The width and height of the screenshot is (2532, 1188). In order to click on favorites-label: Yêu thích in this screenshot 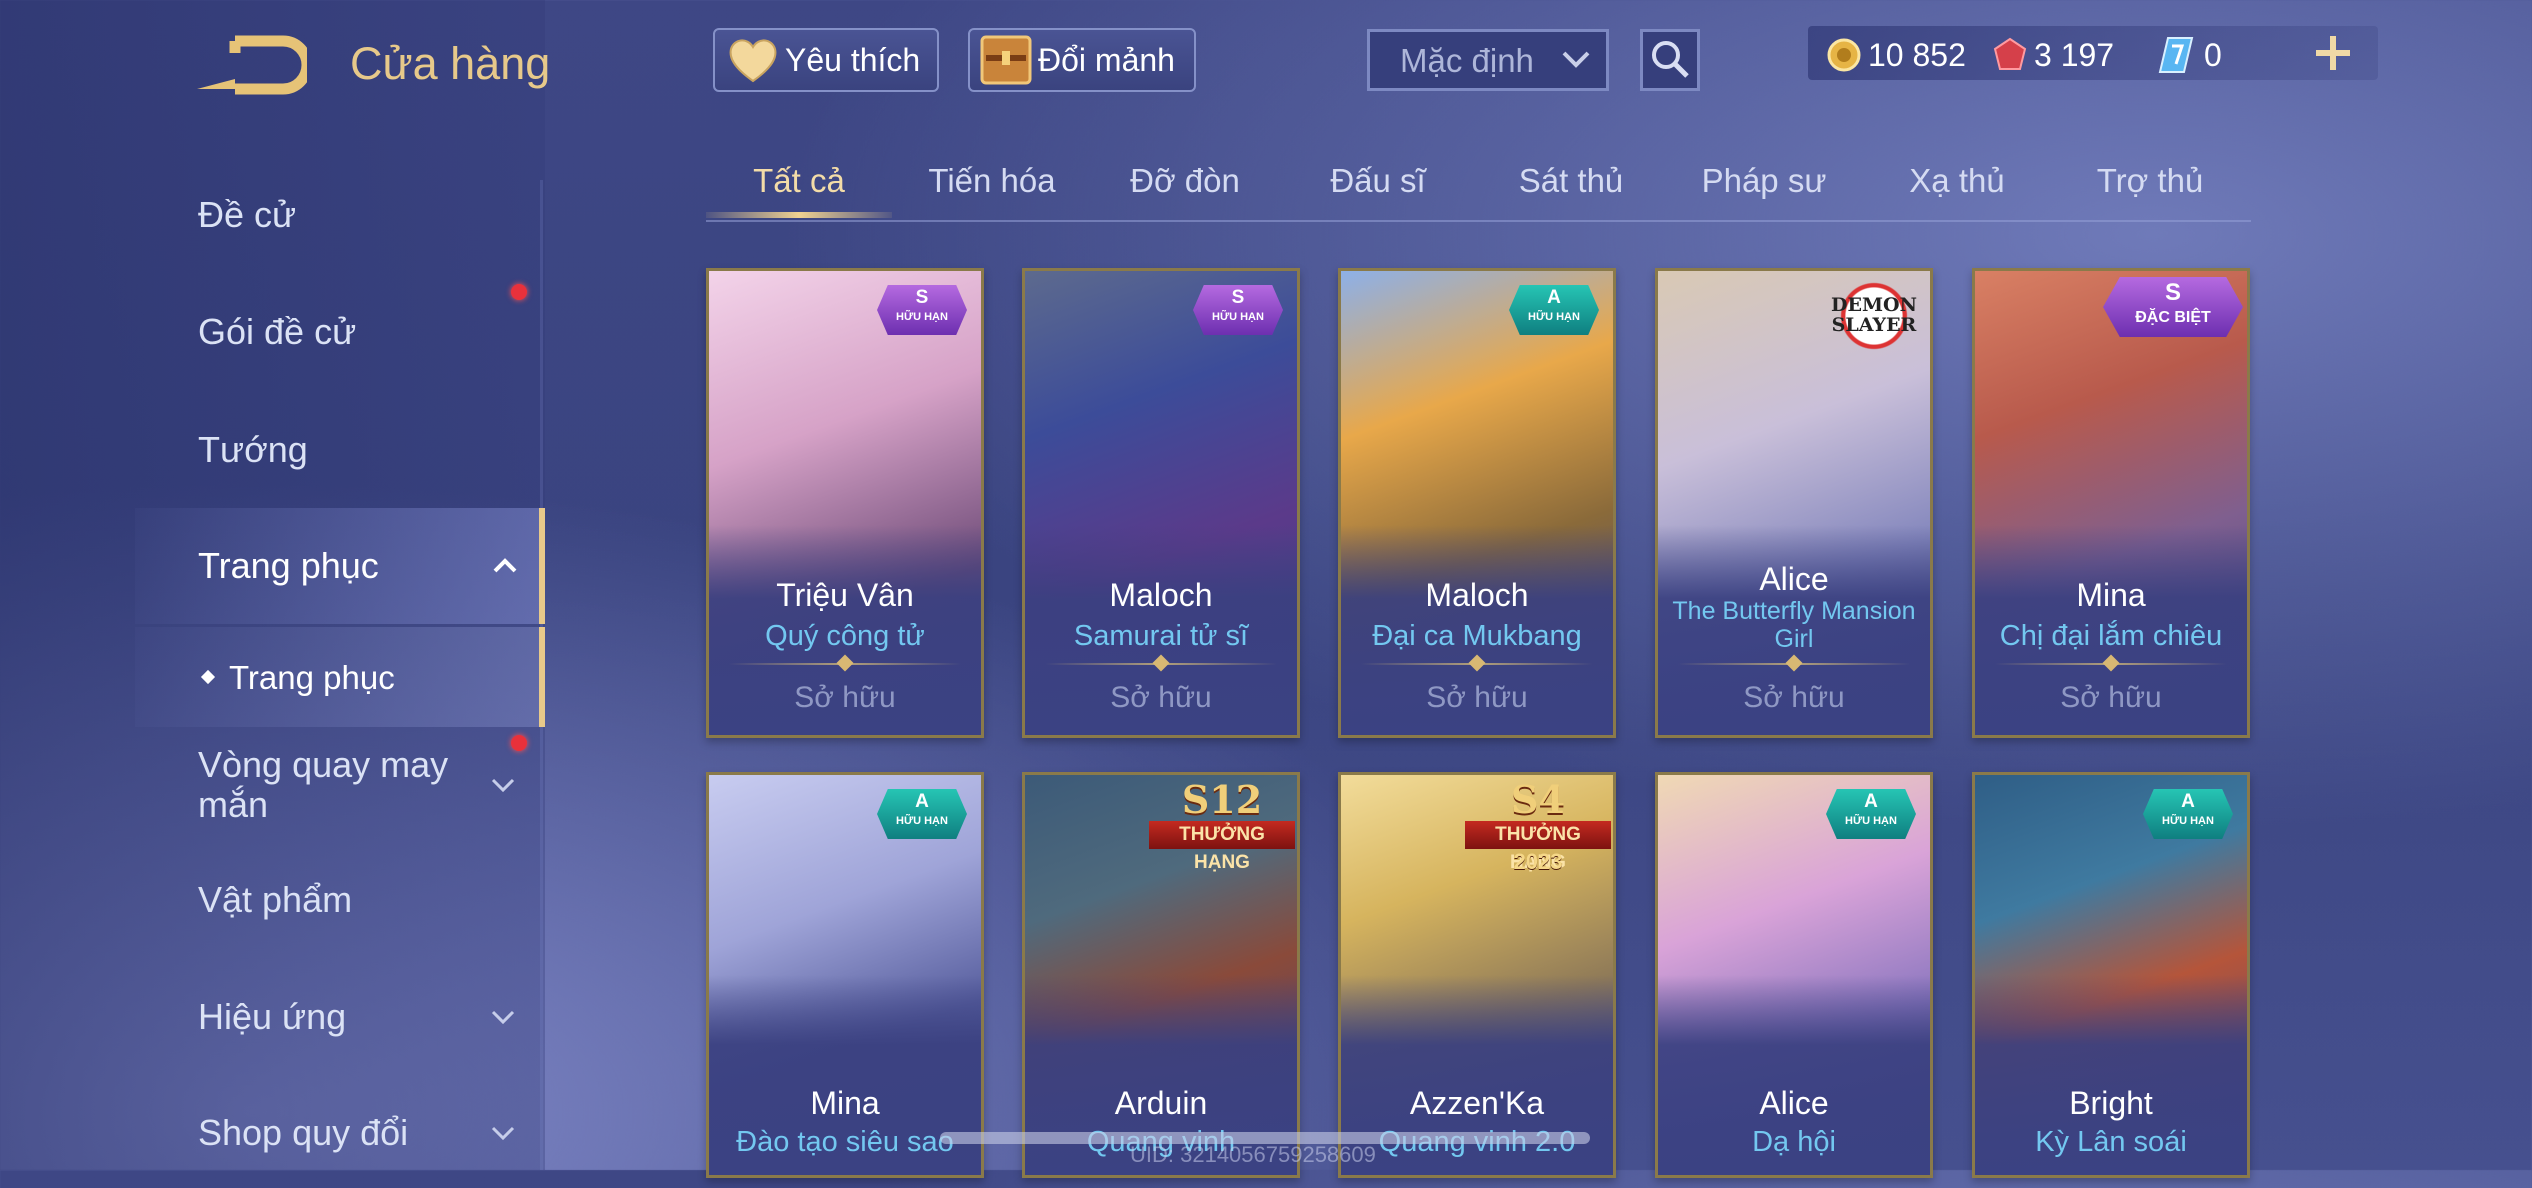, I will do `click(853, 59)`.